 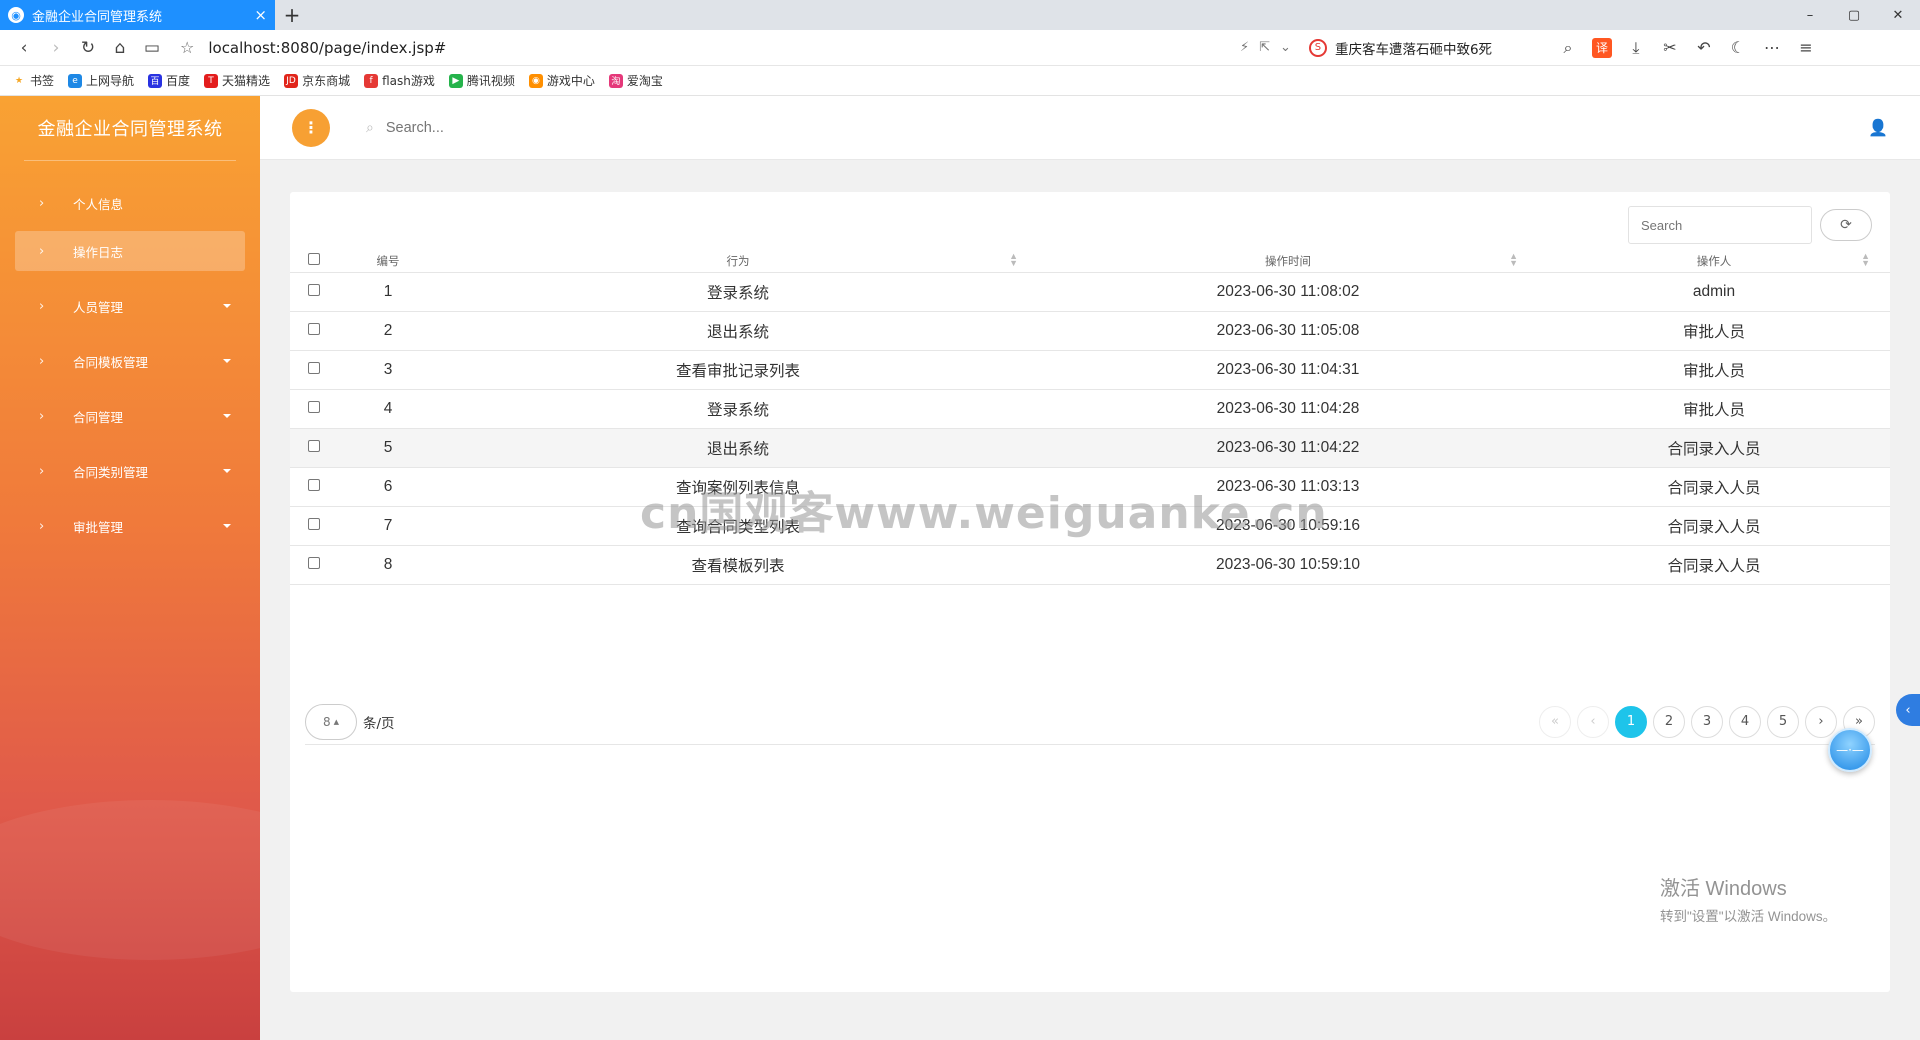 What do you see at coordinates (1090, 128) in the screenshot?
I see `topbar: ⋮ ⌕ 👤` at bounding box center [1090, 128].